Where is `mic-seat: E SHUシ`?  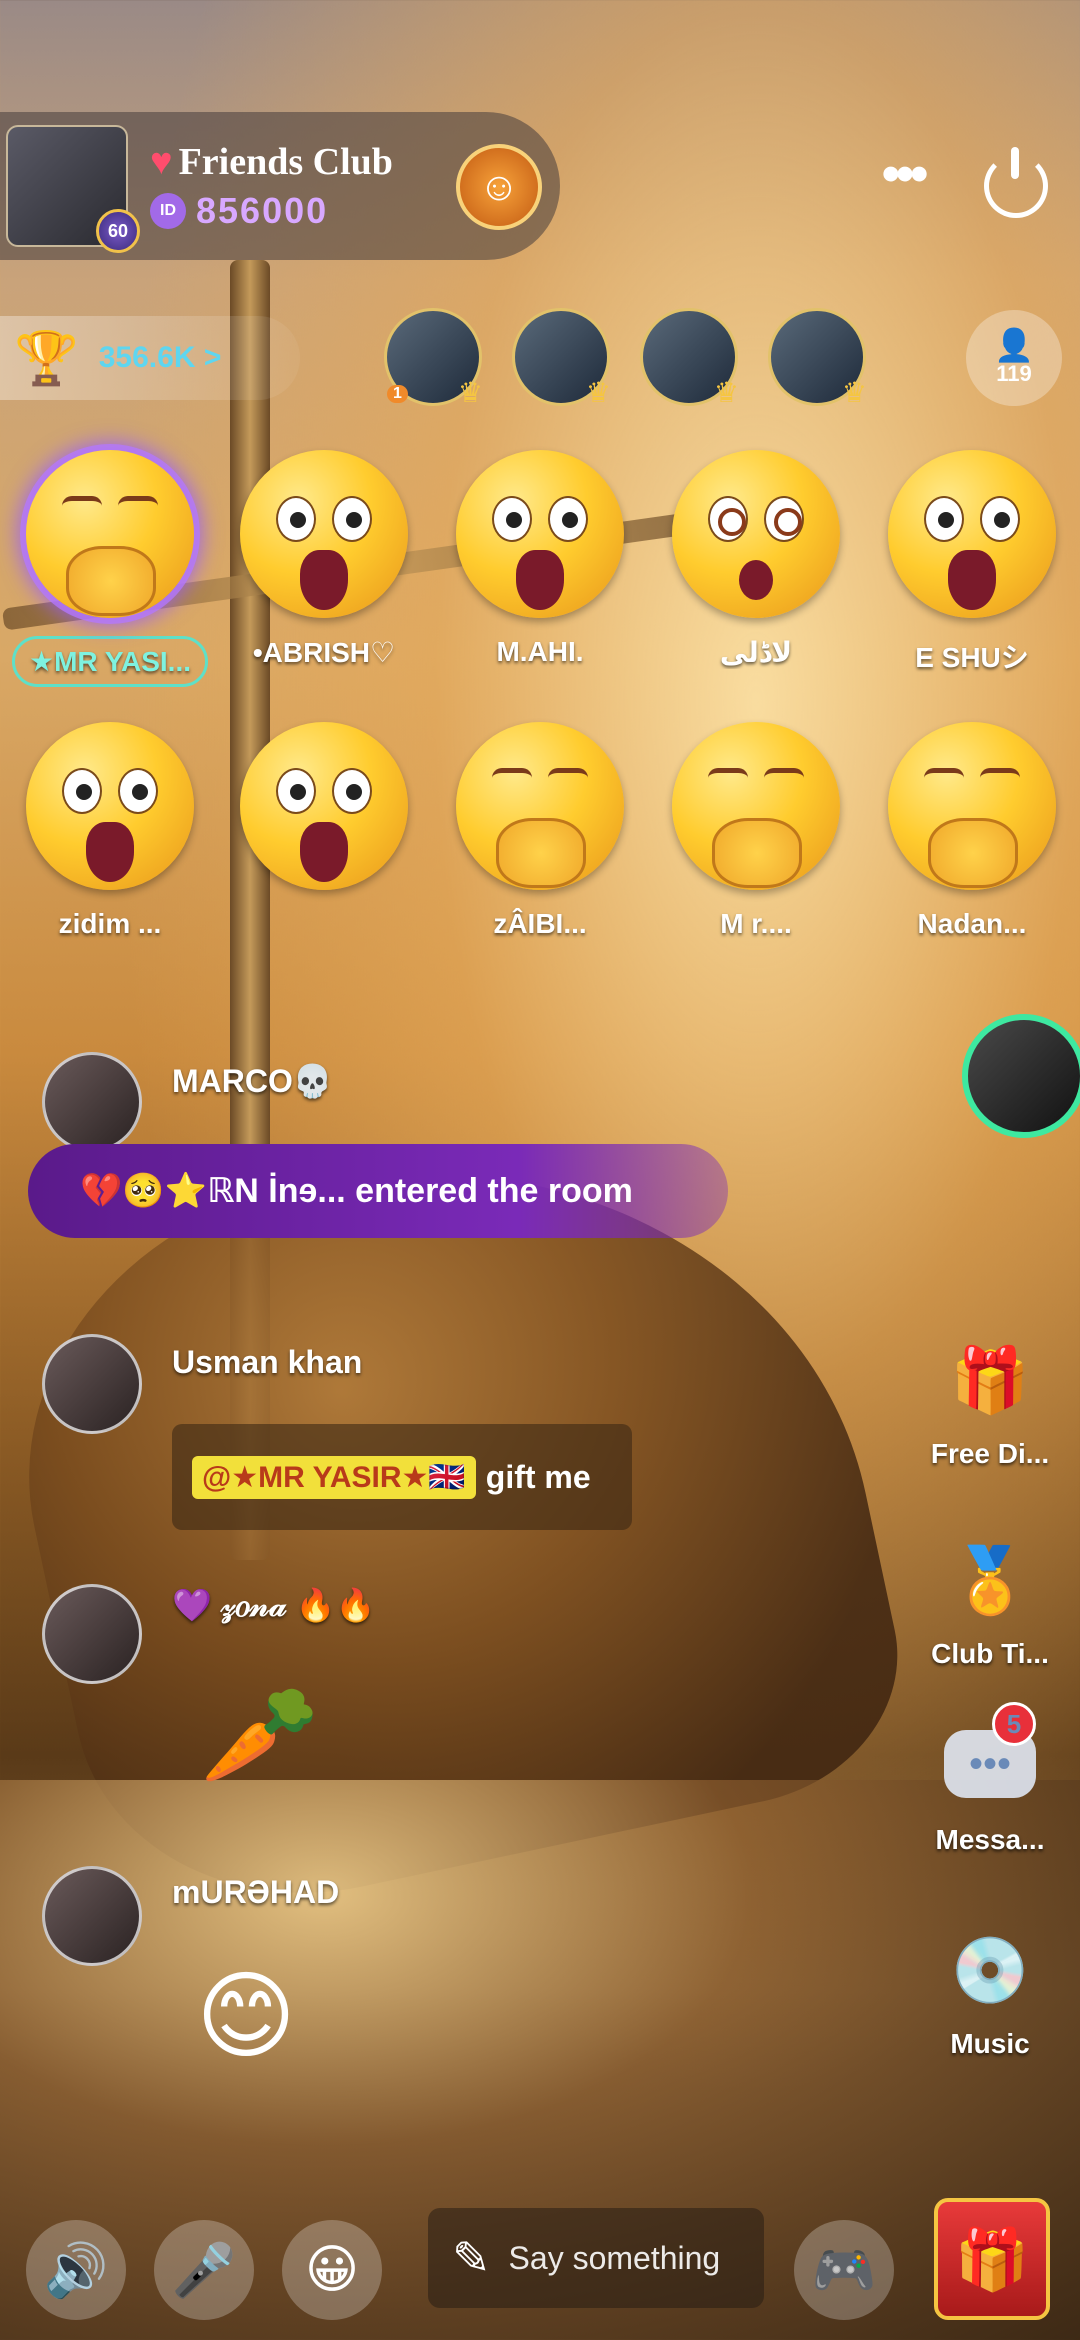 mic-seat: E SHUシ is located at coordinates (972, 563).